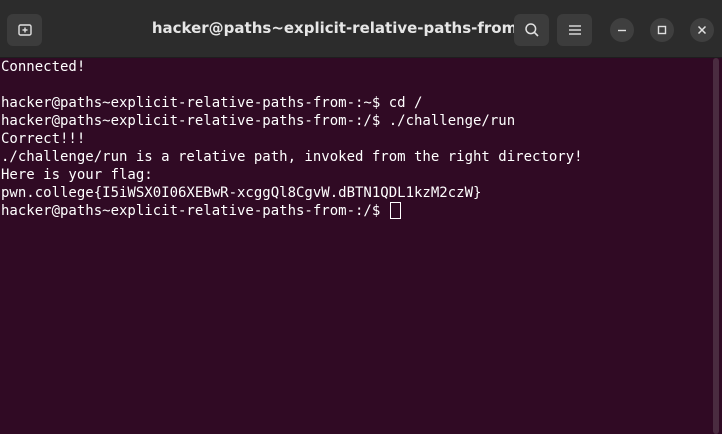 Image resolution: width=722 pixels, height=434 pixels. I want to click on terminal-cursor, so click(395, 210).